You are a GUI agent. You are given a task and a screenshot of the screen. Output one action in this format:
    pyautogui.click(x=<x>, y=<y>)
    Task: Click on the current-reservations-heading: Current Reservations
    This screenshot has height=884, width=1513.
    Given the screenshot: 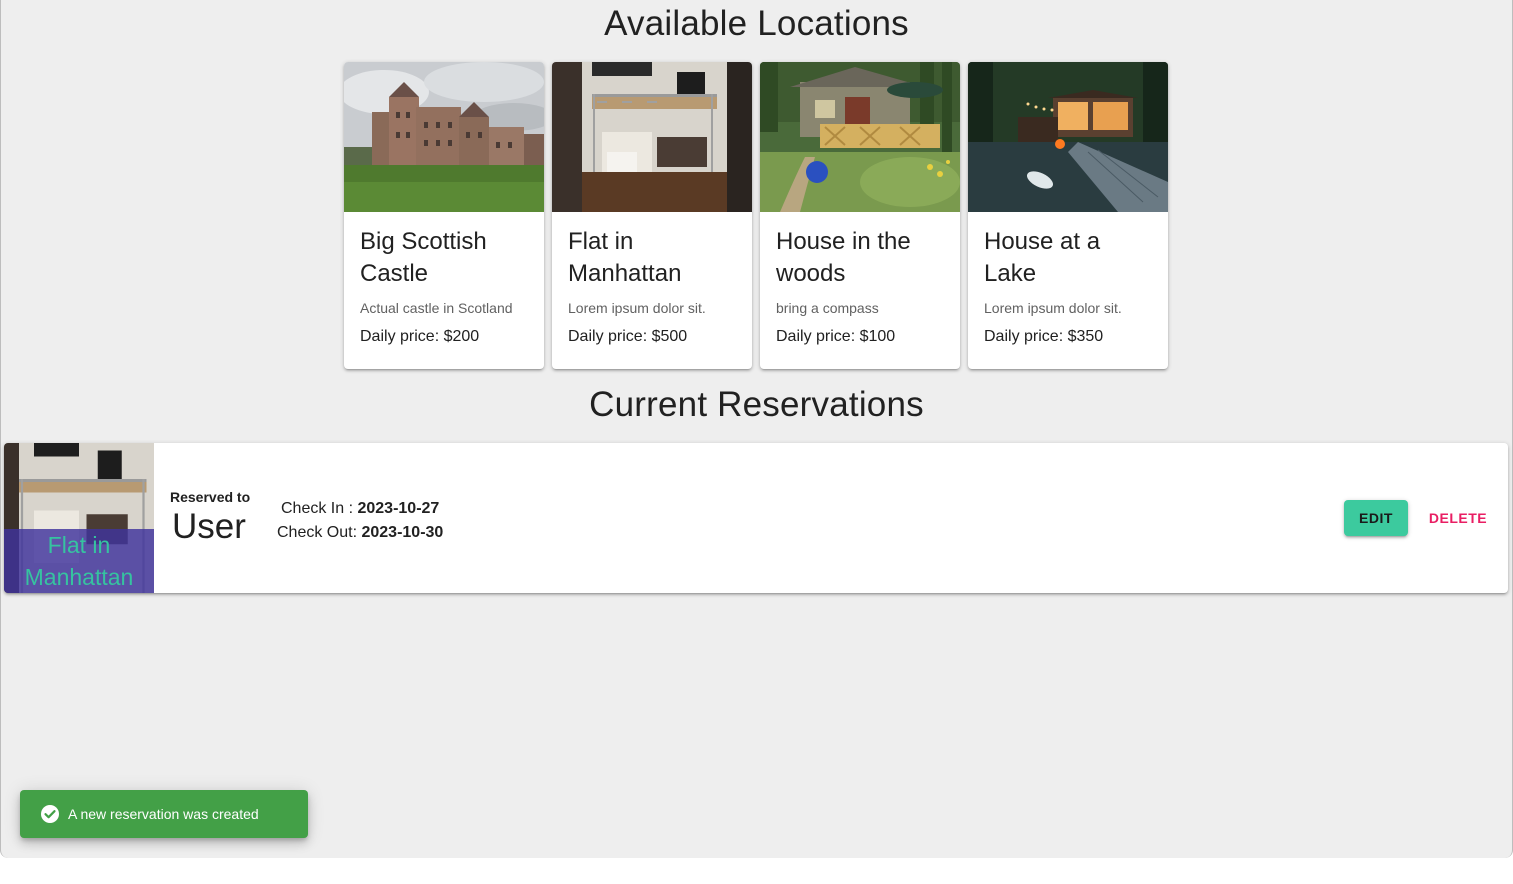 What is the action you would take?
    pyautogui.click(x=756, y=404)
    